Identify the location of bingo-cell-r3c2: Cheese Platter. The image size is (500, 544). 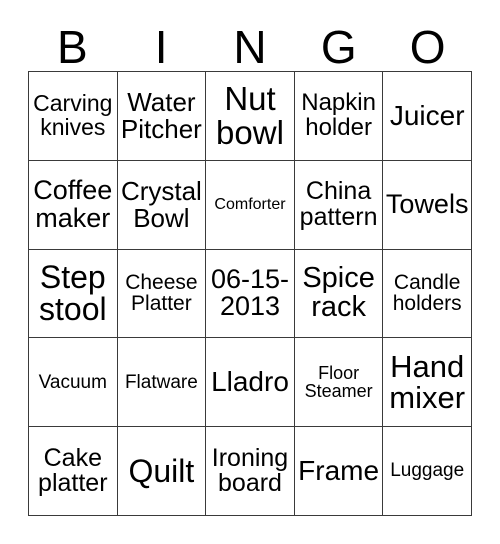
(162, 294).